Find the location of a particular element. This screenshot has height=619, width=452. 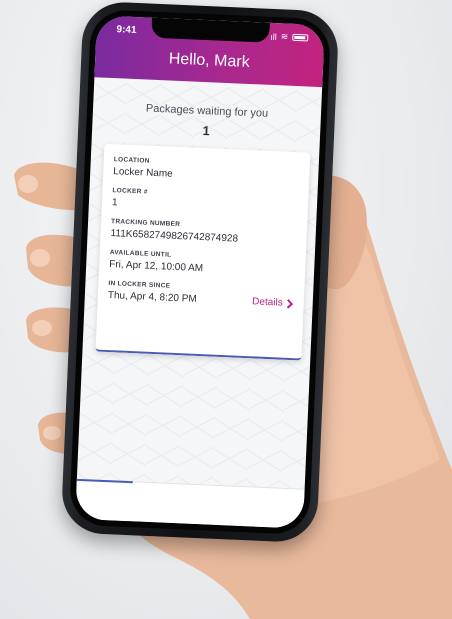

signal-icon: ıll is located at coordinates (274, 36).